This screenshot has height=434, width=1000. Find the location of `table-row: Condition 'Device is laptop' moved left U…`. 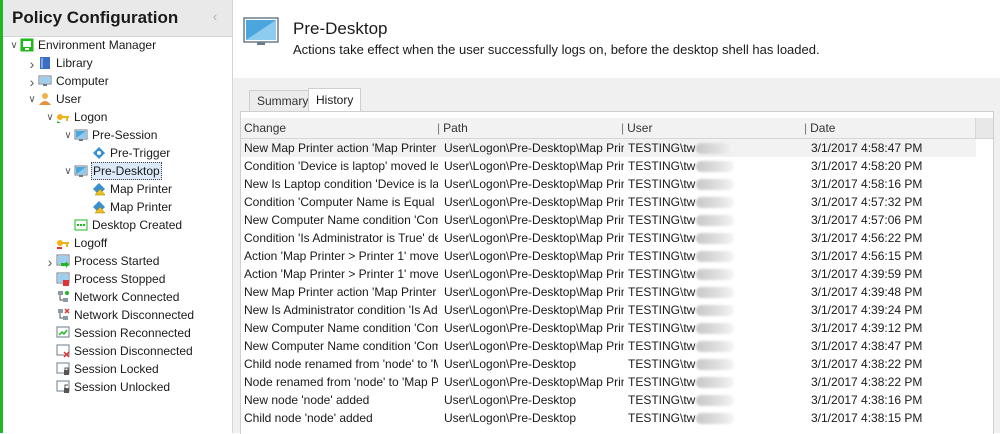

table-row: Condition 'Device is laptop' moved left U… is located at coordinates (608, 166).